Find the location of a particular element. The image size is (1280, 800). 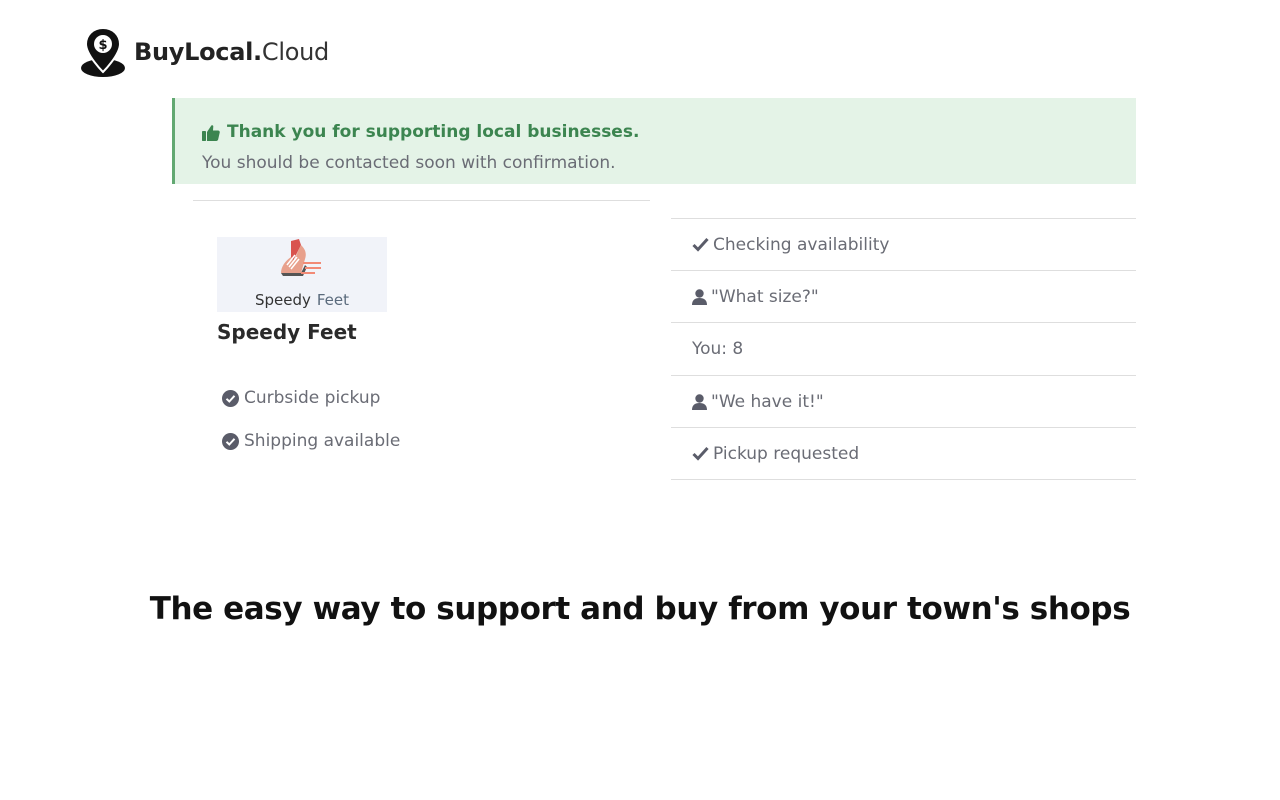

feature-label: Shipping available is located at coordinates (322, 441).